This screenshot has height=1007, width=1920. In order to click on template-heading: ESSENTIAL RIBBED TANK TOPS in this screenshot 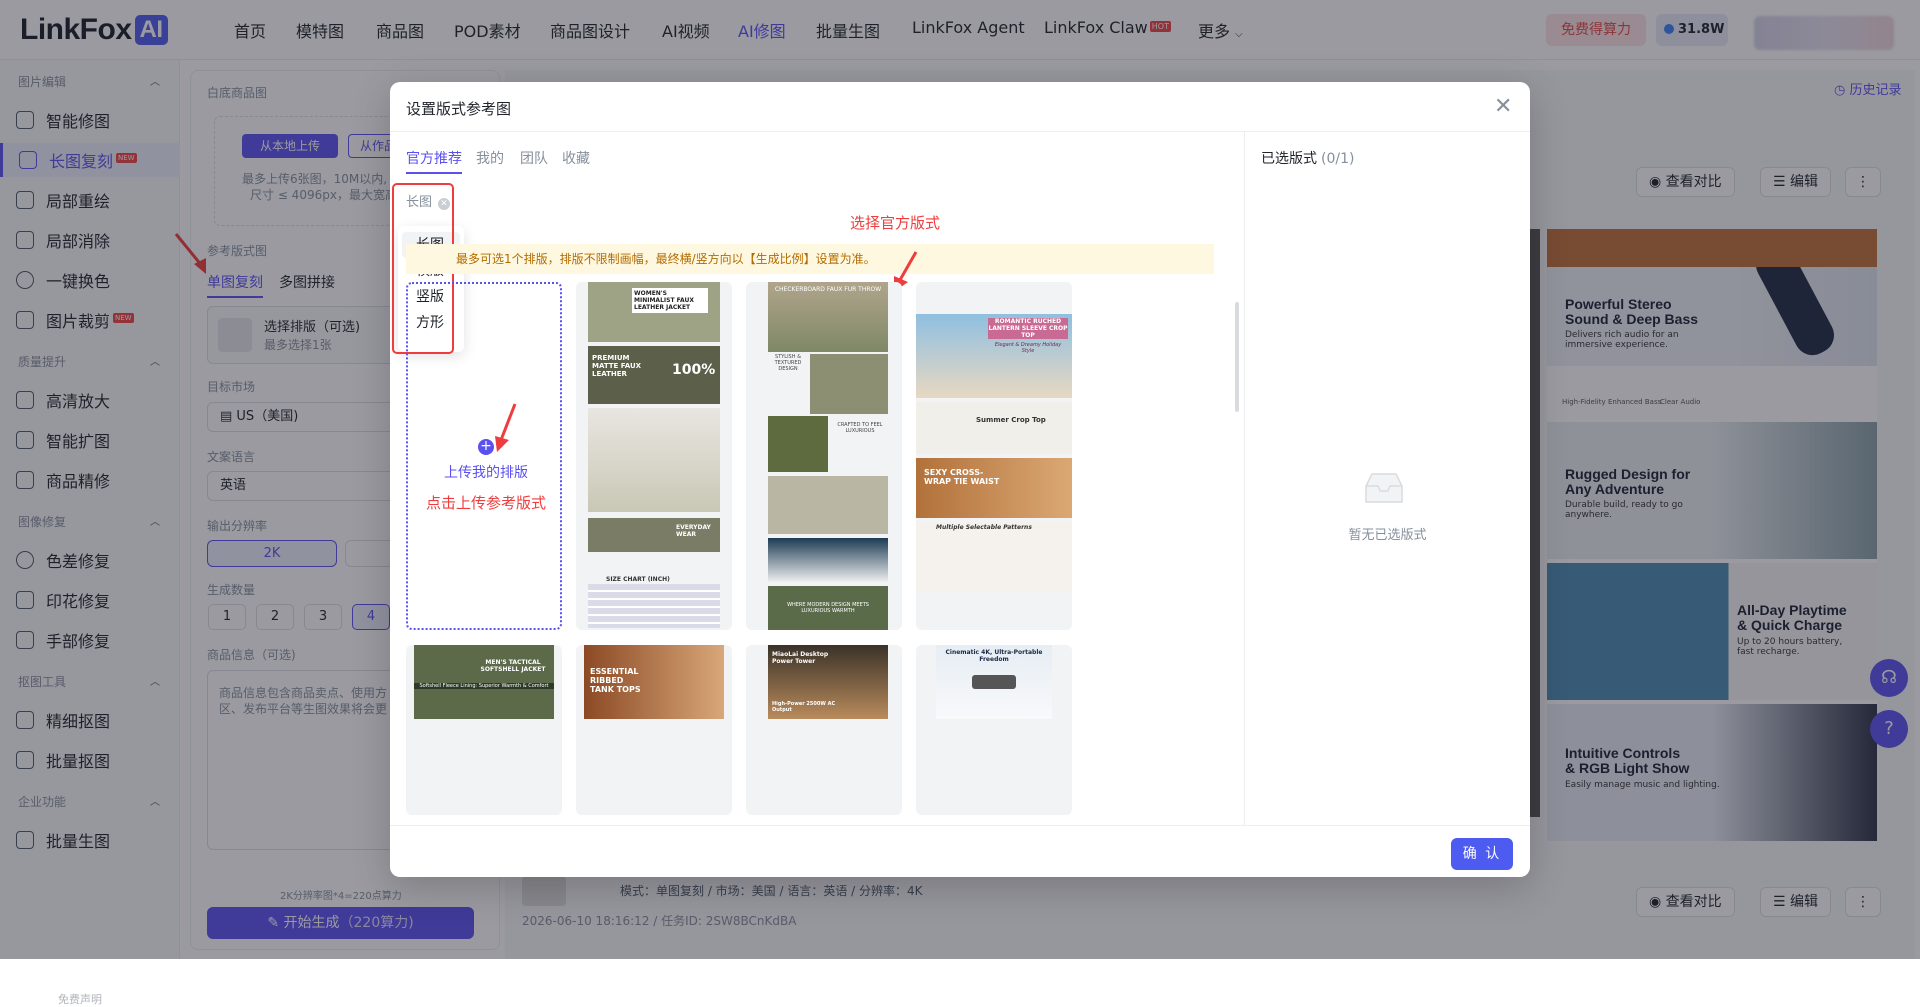, I will do `click(615, 680)`.